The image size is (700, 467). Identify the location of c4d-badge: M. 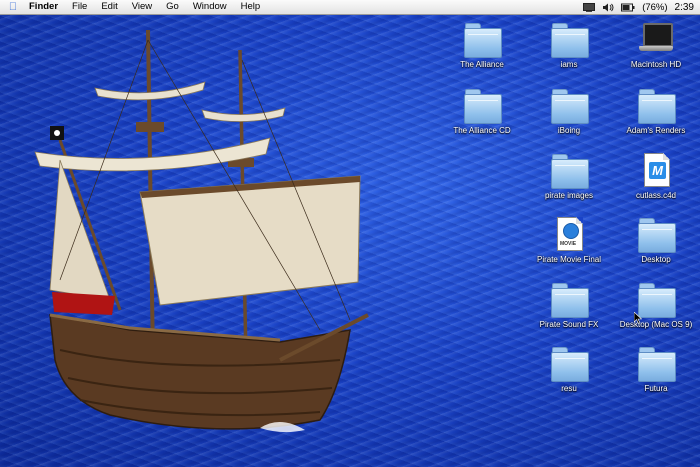
(657, 170).